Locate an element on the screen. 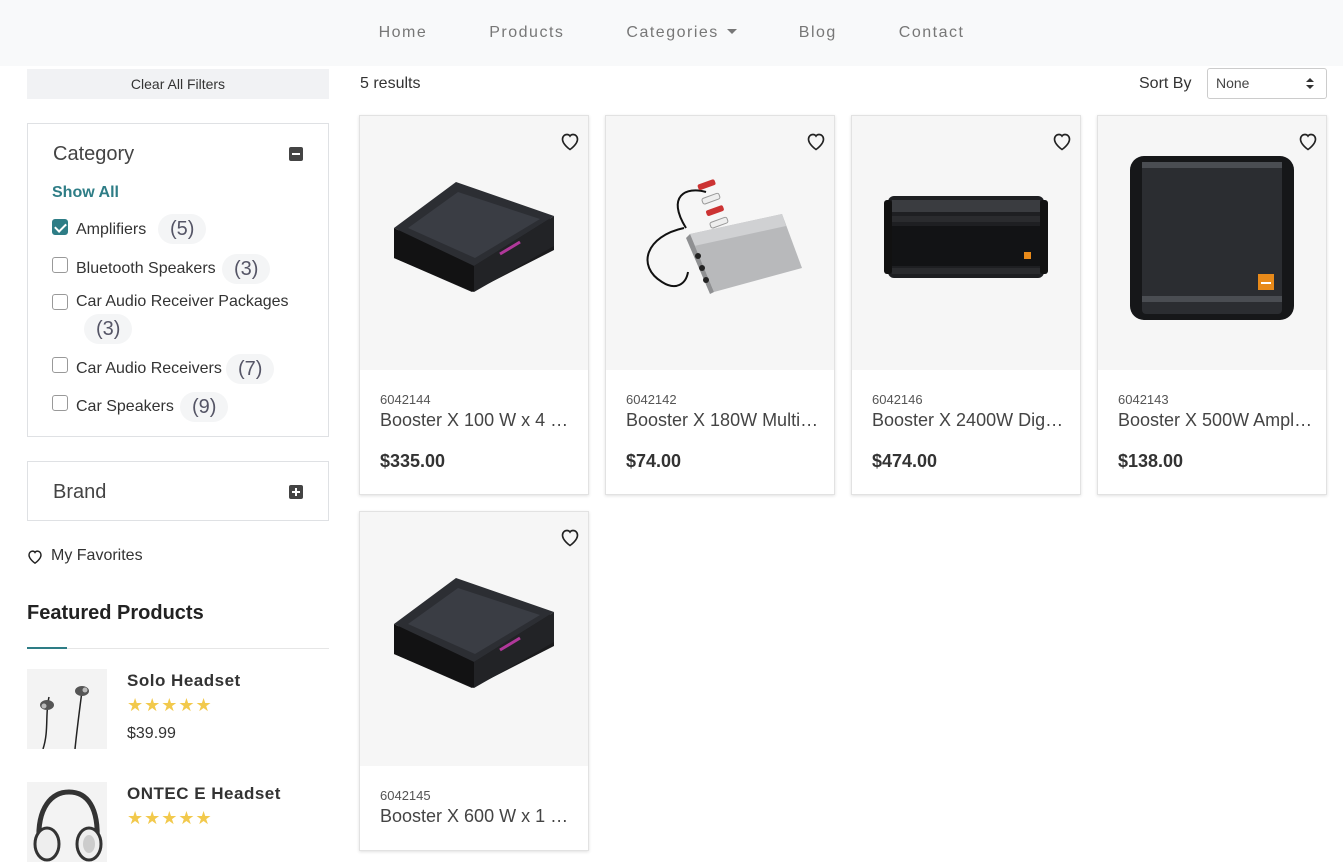 The width and height of the screenshot is (1343, 862). clear-filters-button: Clear All Filters is located at coordinates (178, 84).